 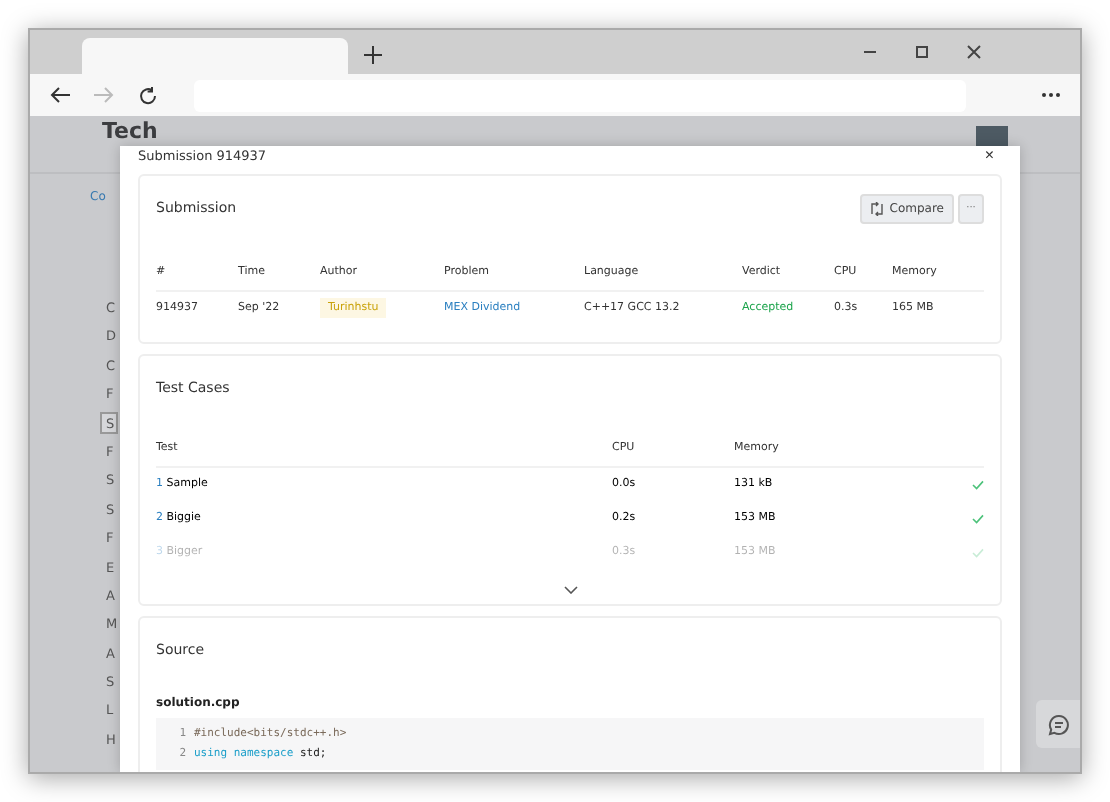 I want to click on chat-button, so click(x=1058, y=724).